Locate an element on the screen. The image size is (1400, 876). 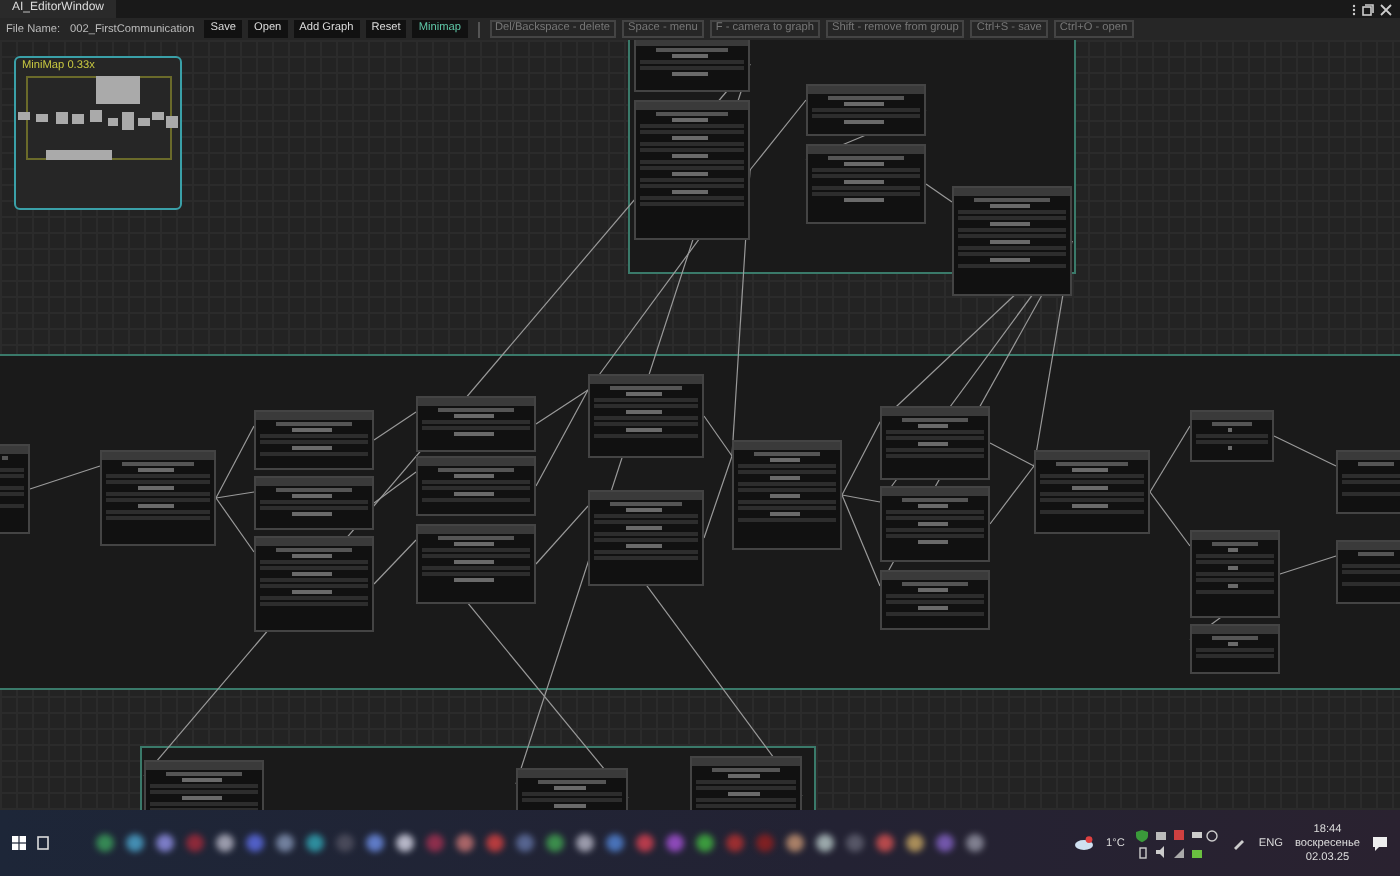
task-view-icon is located at coordinates (43, 843).